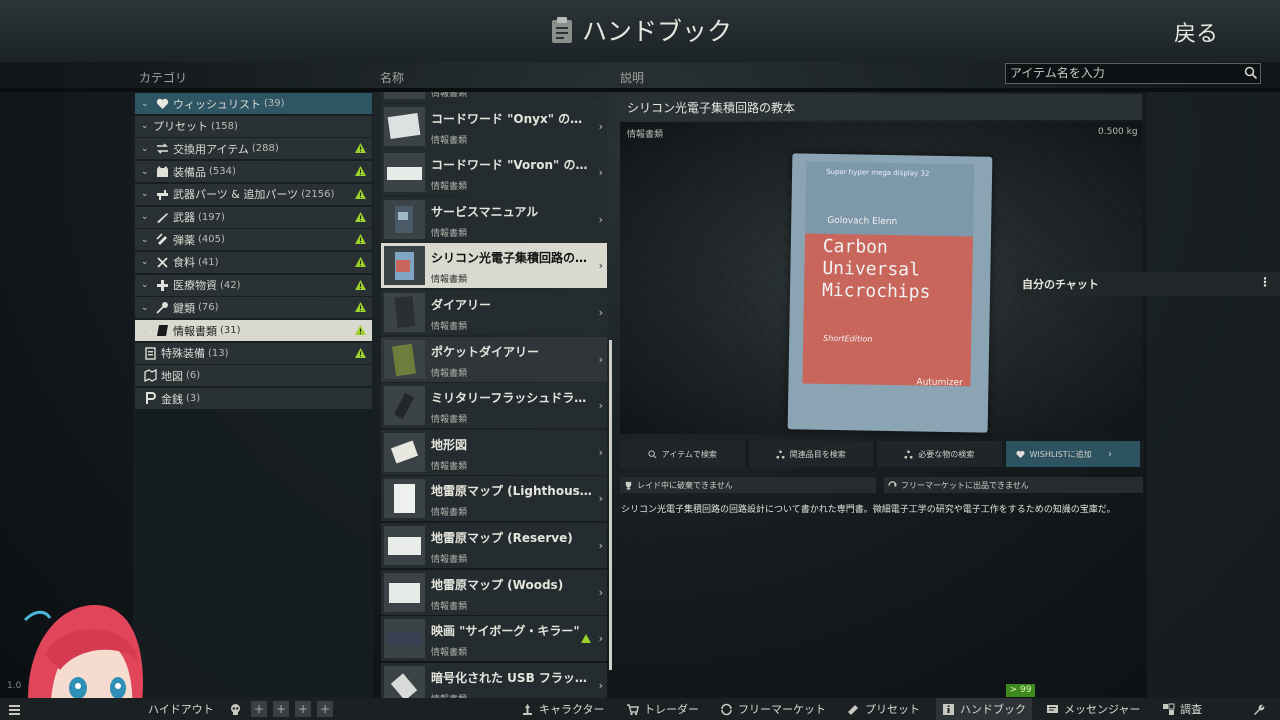 This screenshot has width=1280, height=720. I want to click on category-item: ⌄ プリセット (158), so click(253, 126).